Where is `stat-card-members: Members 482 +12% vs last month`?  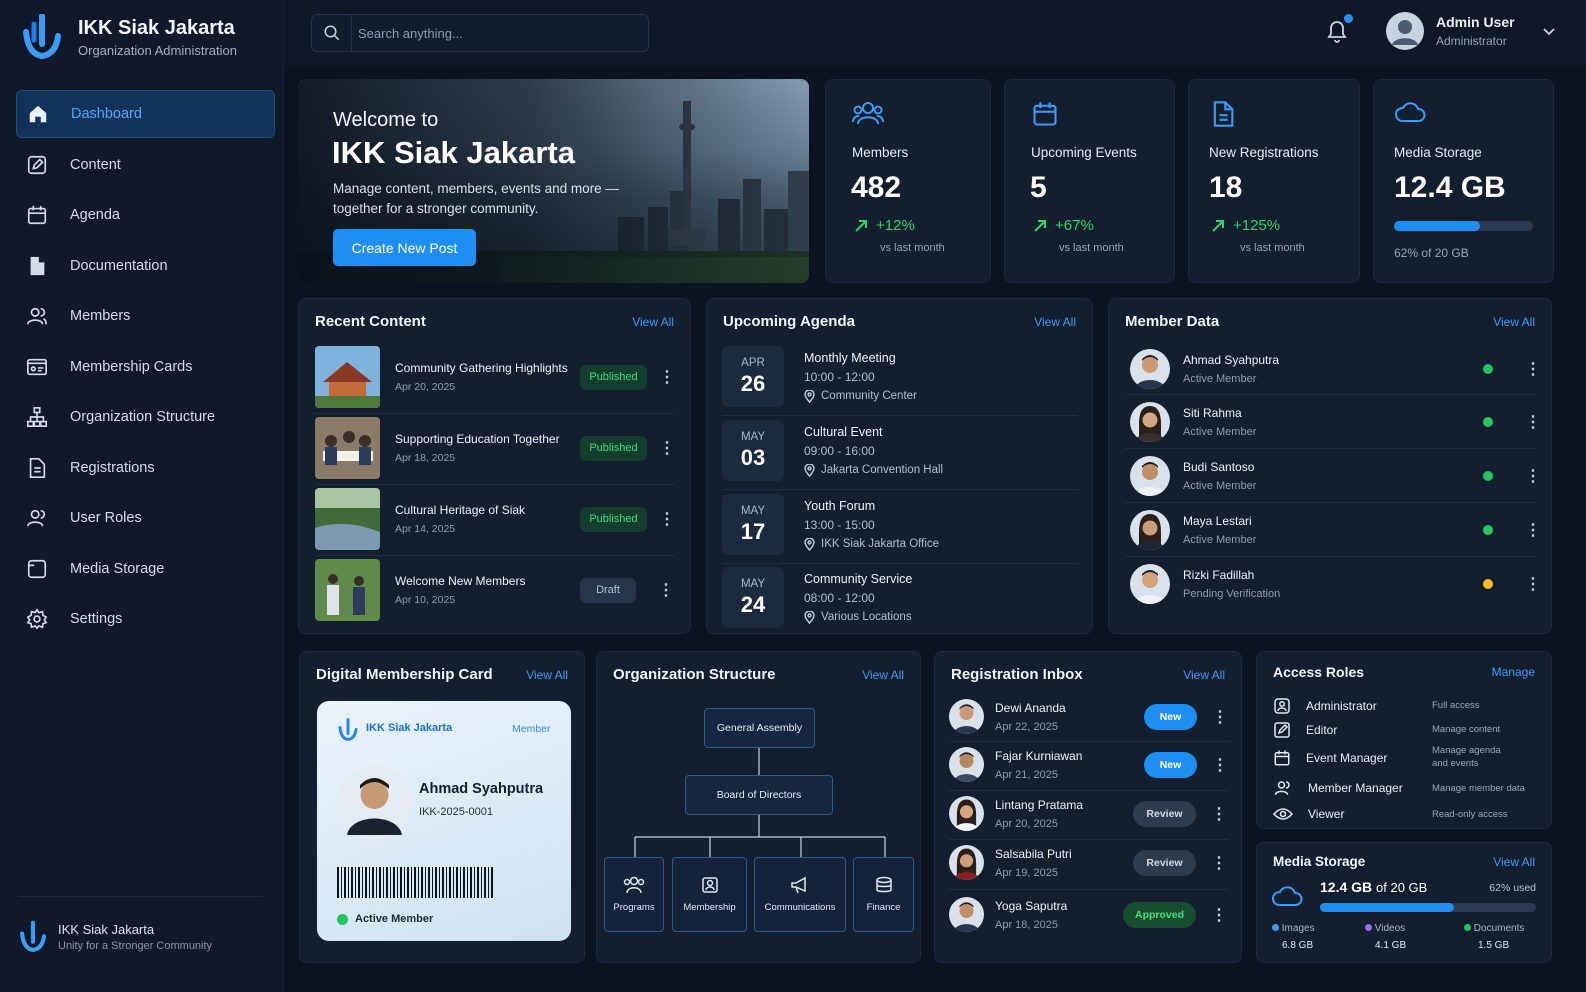 stat-card-members: Members 482 +12% vs last month is located at coordinates (908, 181).